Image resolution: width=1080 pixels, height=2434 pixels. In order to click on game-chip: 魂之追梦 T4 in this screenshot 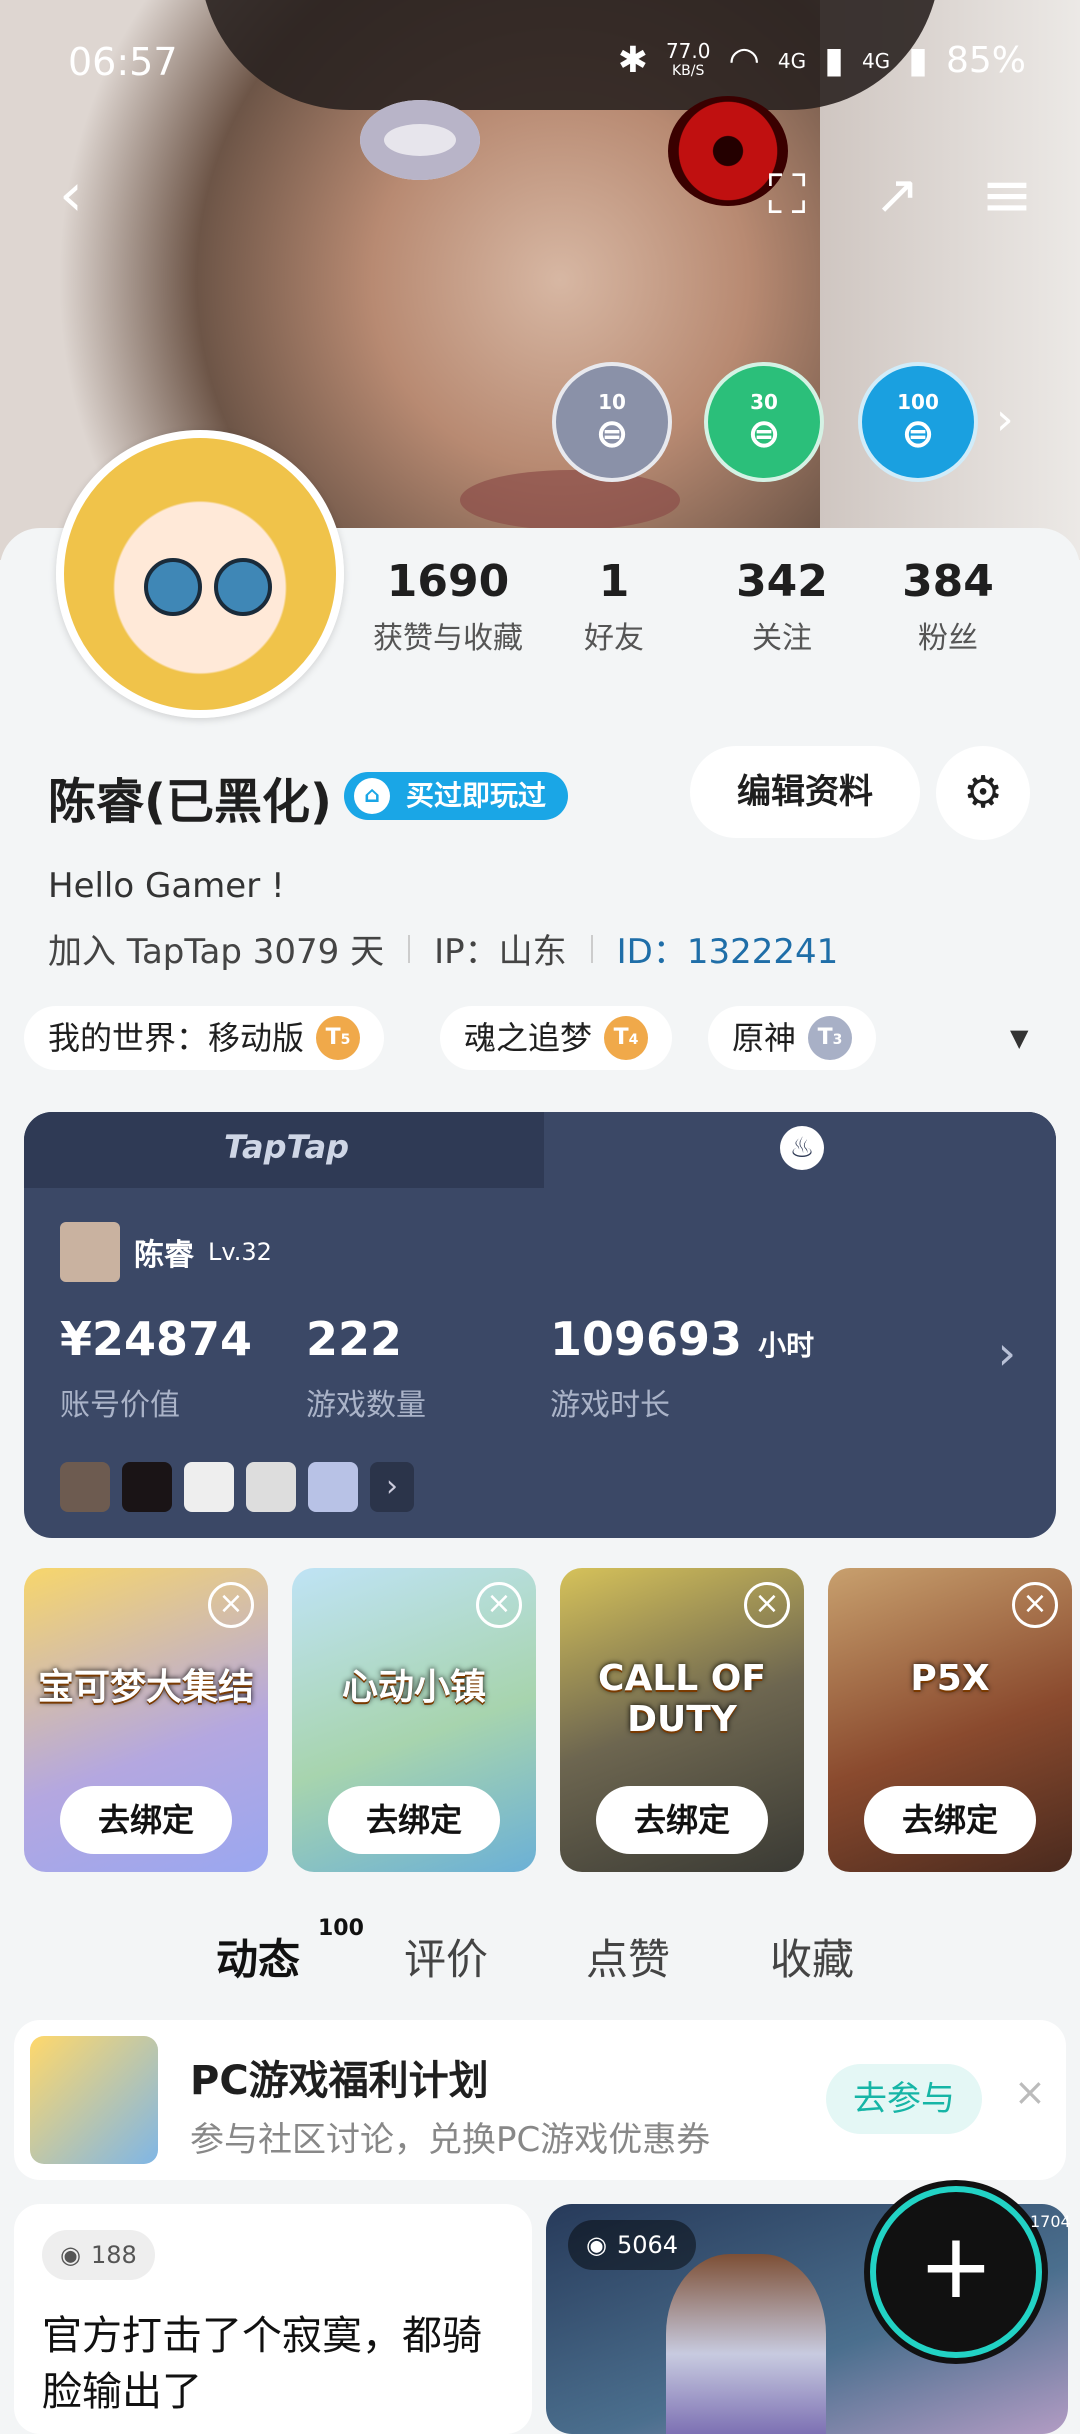, I will do `click(556, 1038)`.